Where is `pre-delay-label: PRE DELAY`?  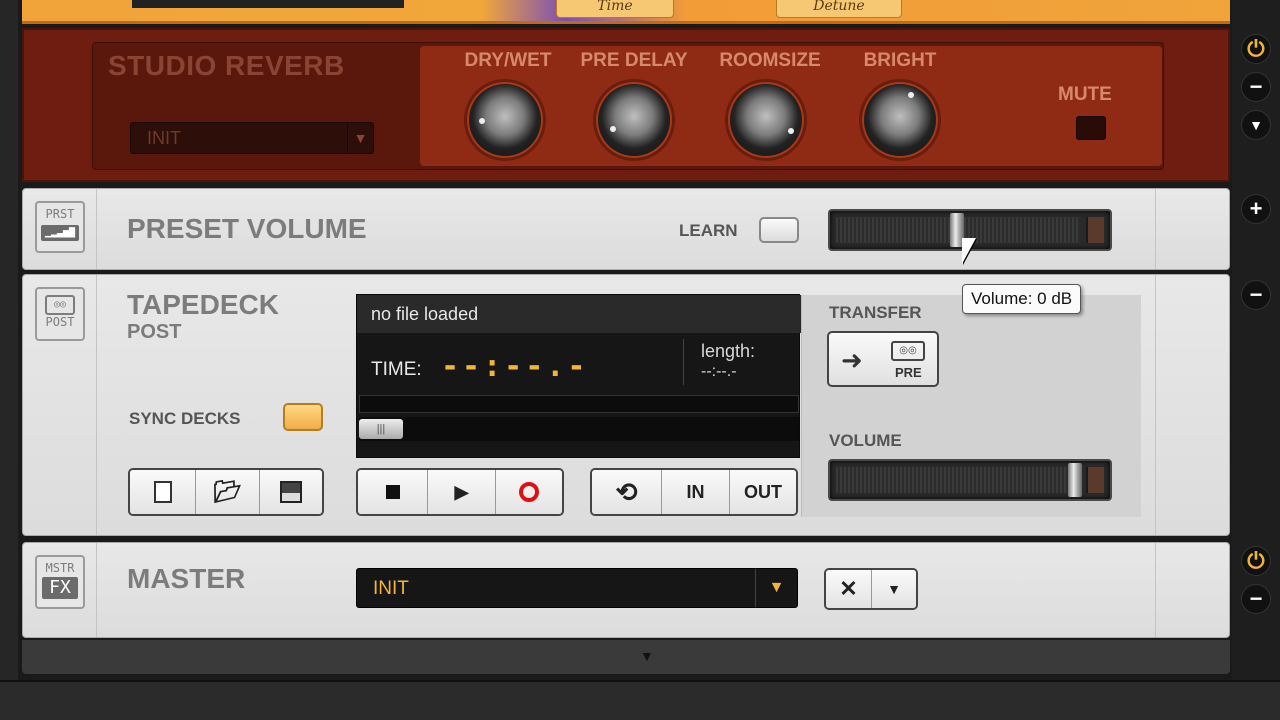
pre-delay-label: PRE DELAY is located at coordinates (634, 60).